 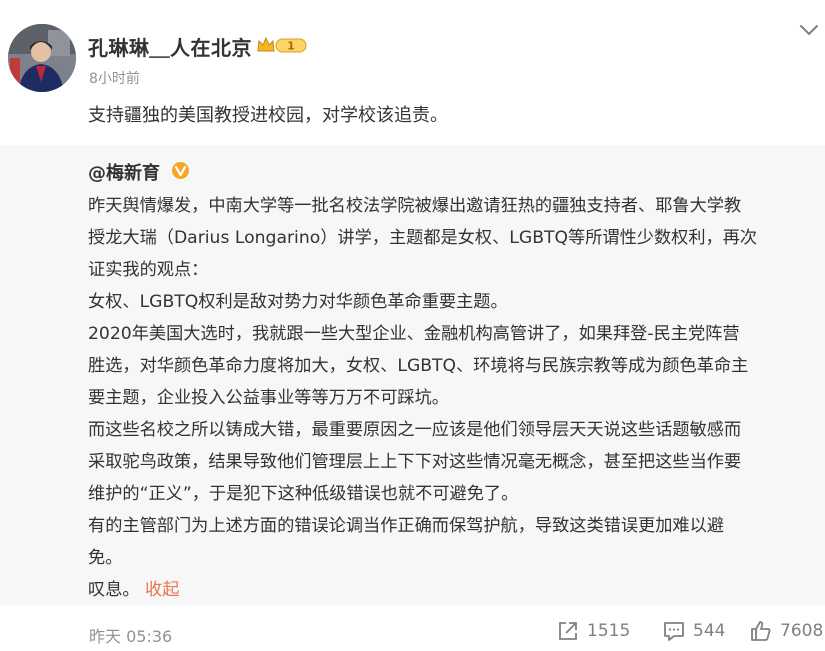 I want to click on comment-button: 544, so click(x=694, y=631).